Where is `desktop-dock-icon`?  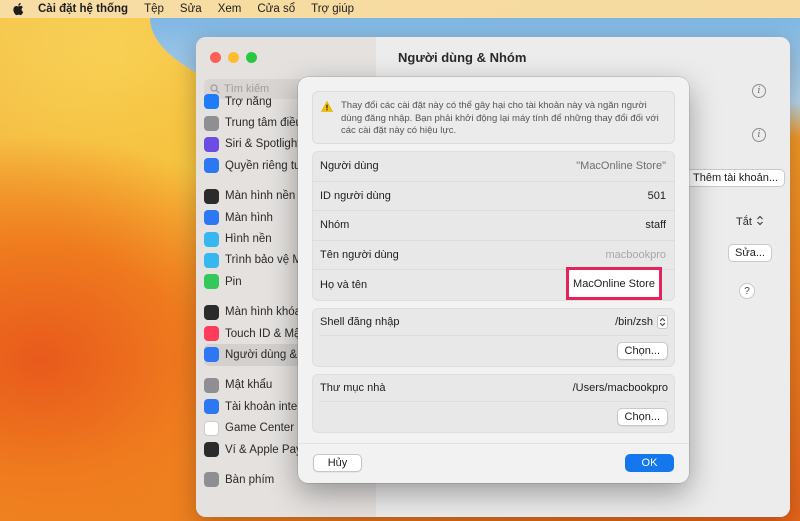
desktop-dock-icon is located at coordinates (211, 196).